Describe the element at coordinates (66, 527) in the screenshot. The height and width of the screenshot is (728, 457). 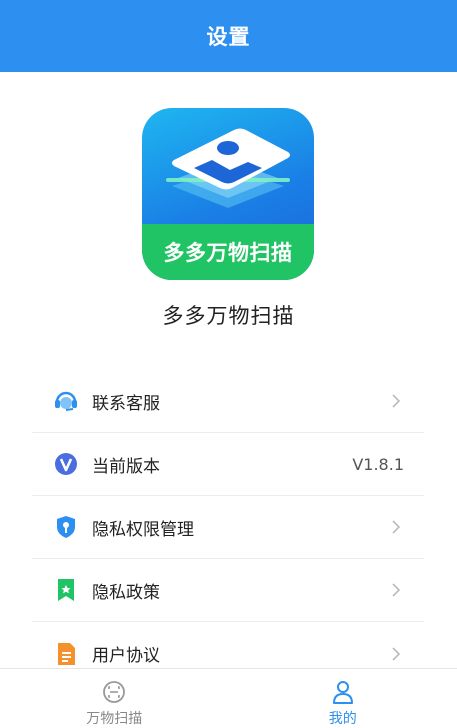
I see `privacy-permission-icon` at that location.